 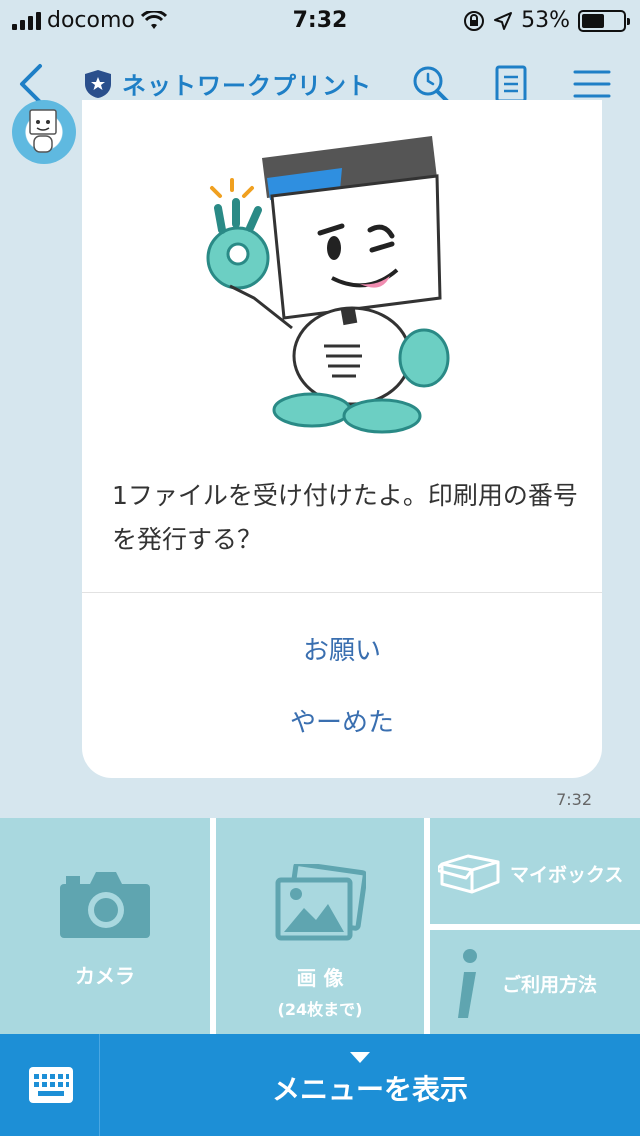 I want to click on mascot-avatar-icon, so click(x=43, y=131).